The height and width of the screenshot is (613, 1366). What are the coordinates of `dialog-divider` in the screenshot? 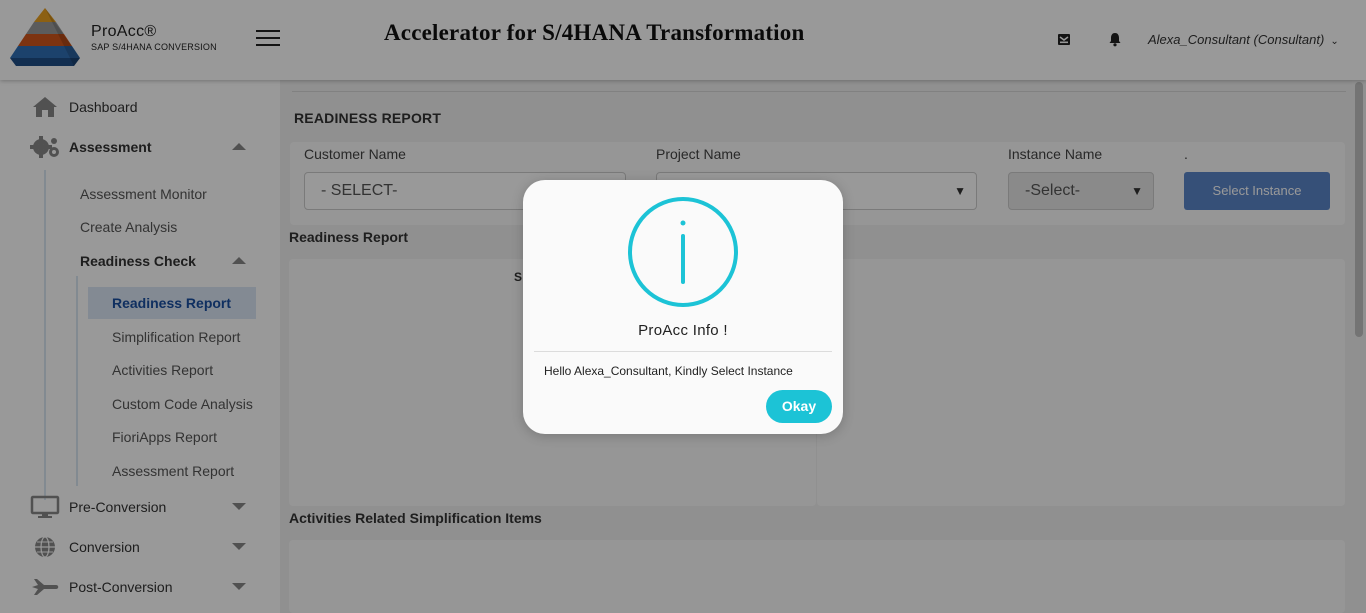 It's located at (683, 351).